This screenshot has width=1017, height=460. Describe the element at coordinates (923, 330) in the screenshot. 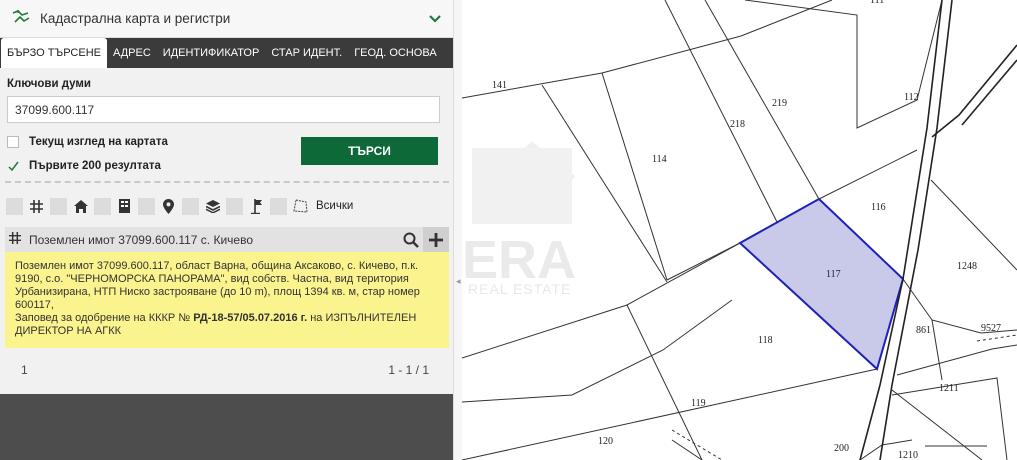

I see `parcel-label: 861` at that location.